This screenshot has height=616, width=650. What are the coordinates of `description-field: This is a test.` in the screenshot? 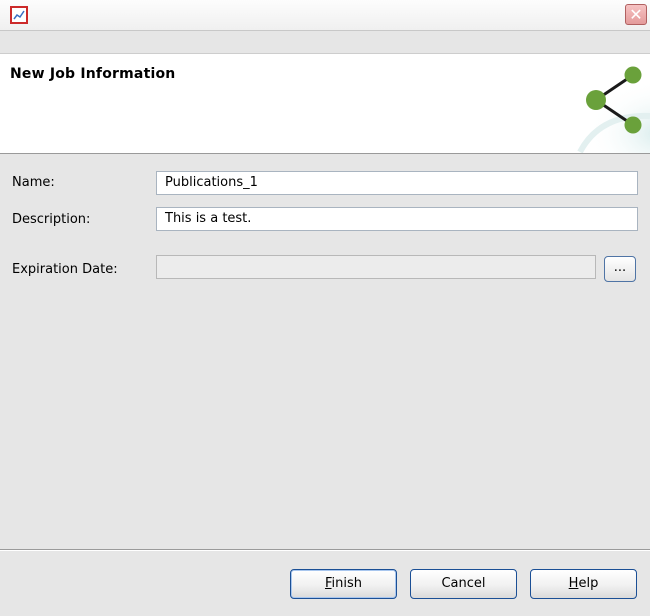 It's located at (397, 219).